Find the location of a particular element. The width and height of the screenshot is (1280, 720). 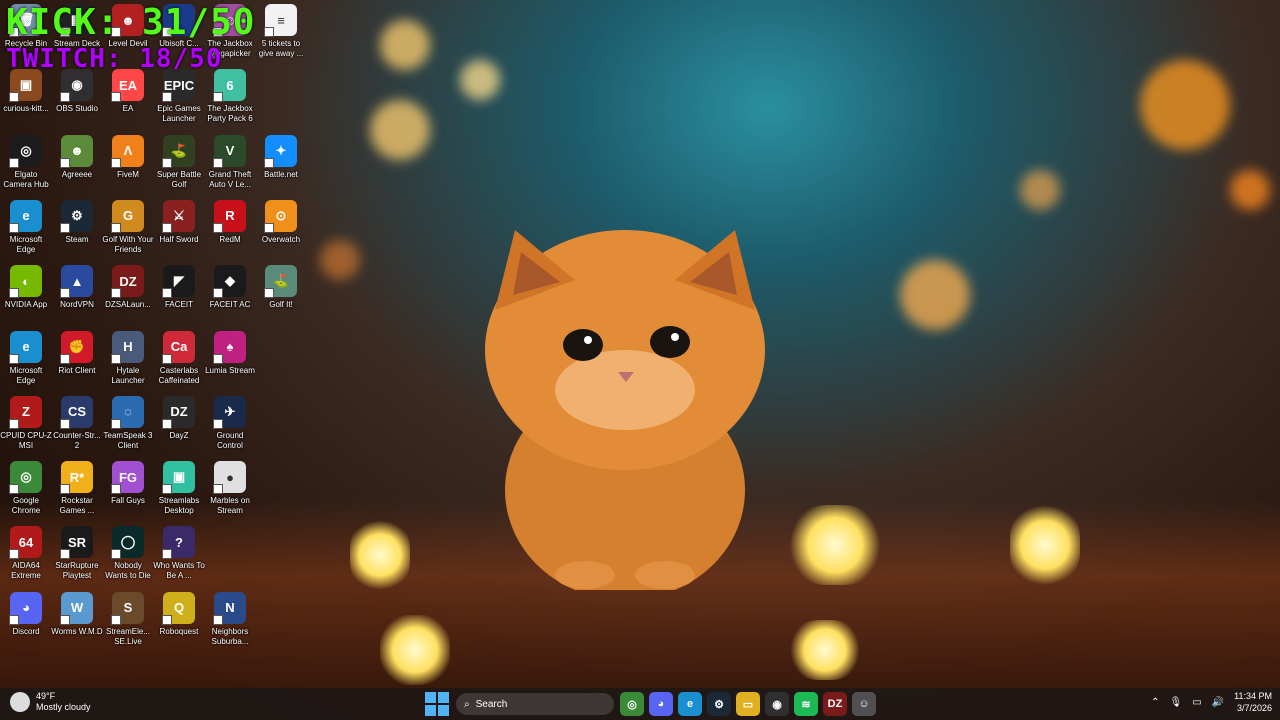

desktop-icon-epic-games: EPIC Epic Games Launcher is located at coordinates (179, 96).